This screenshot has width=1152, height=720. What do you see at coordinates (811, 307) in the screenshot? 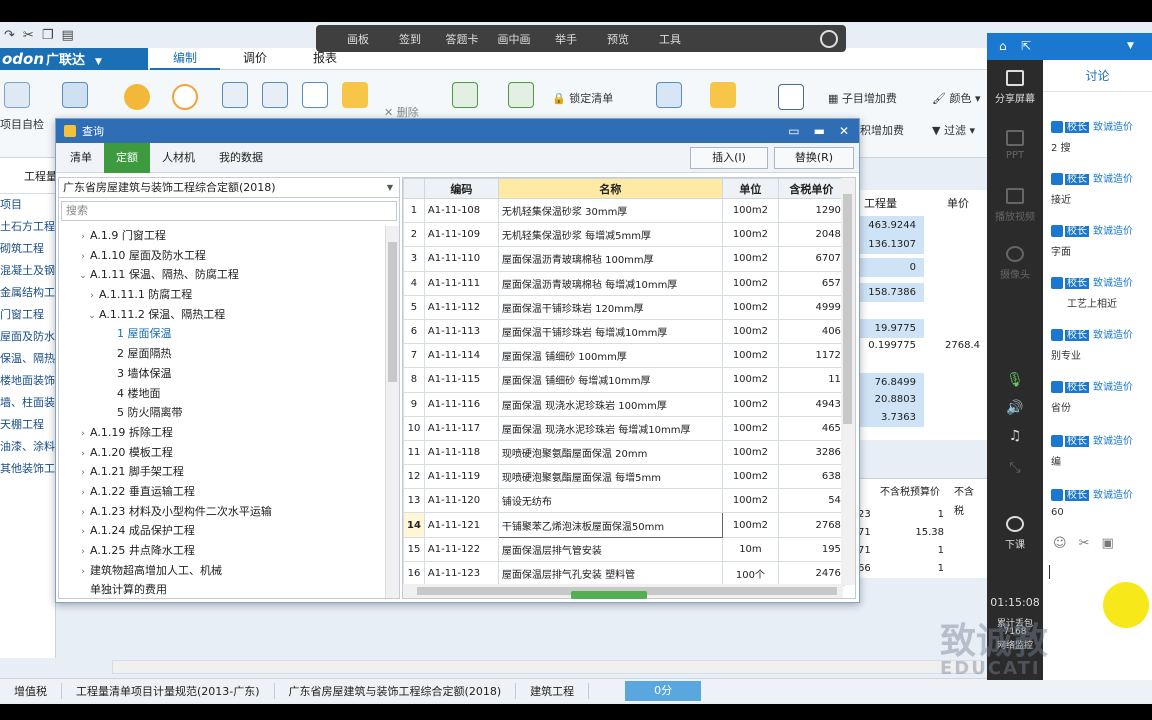
I see `cell-price: 4999` at bounding box center [811, 307].